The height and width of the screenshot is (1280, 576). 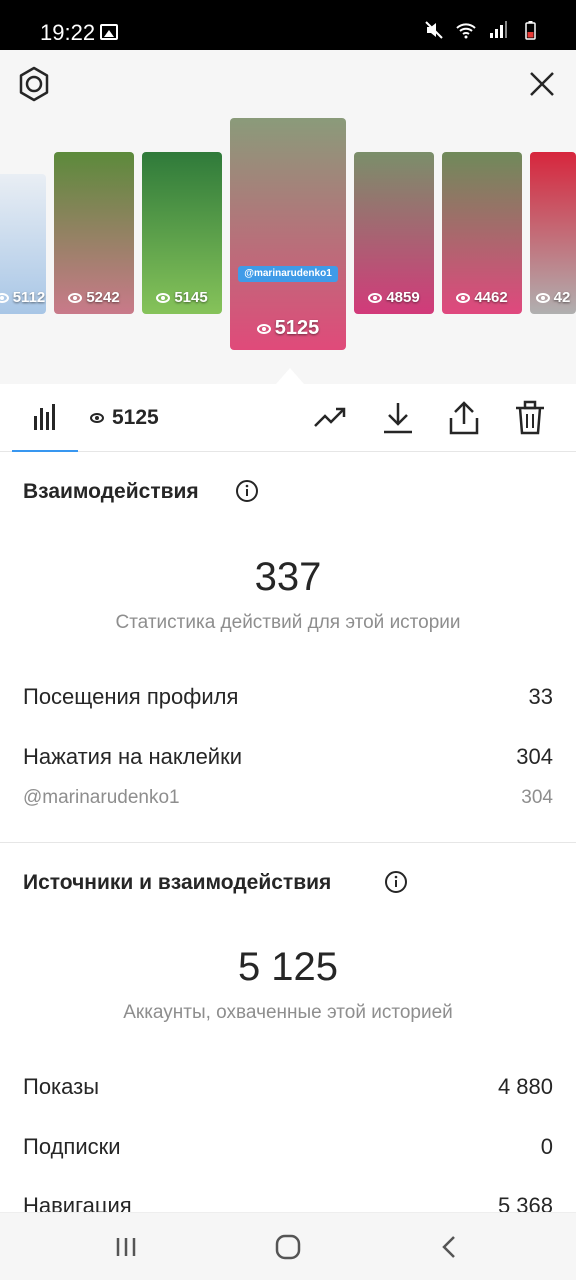 I want to click on mute-icon, so click(x=434, y=30).